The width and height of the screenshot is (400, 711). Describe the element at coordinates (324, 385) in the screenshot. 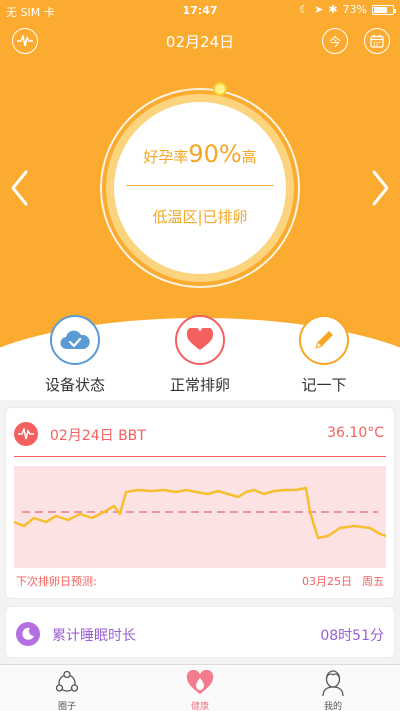

I see `action-label: 记一下` at that location.